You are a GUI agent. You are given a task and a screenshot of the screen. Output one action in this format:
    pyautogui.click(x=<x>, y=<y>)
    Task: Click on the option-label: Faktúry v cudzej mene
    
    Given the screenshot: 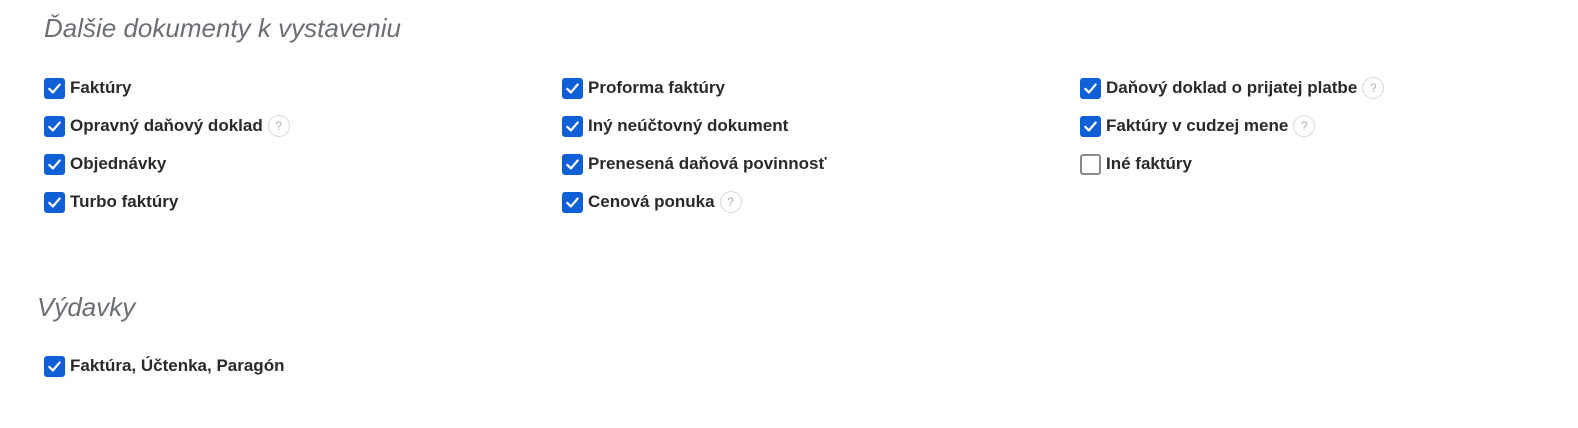 What is the action you would take?
    pyautogui.click(x=1197, y=125)
    